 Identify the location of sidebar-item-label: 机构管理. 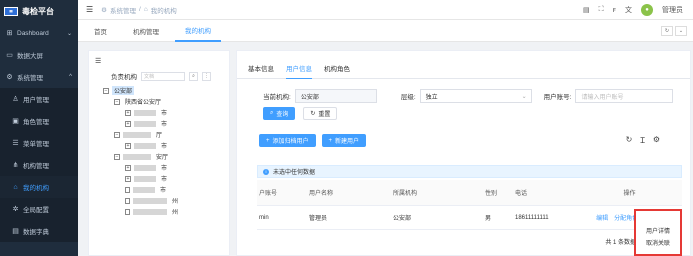
(36, 166).